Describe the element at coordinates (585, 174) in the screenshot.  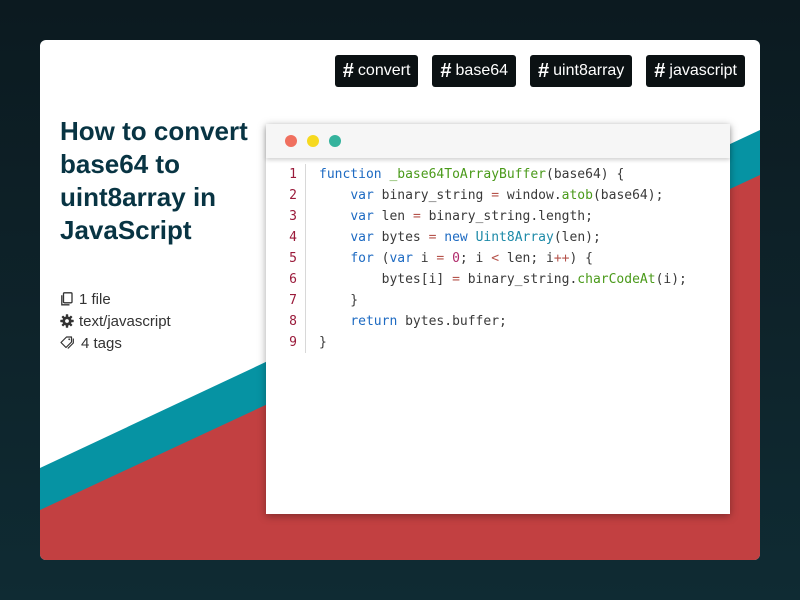
I see `code-token: (base64) {` at that location.